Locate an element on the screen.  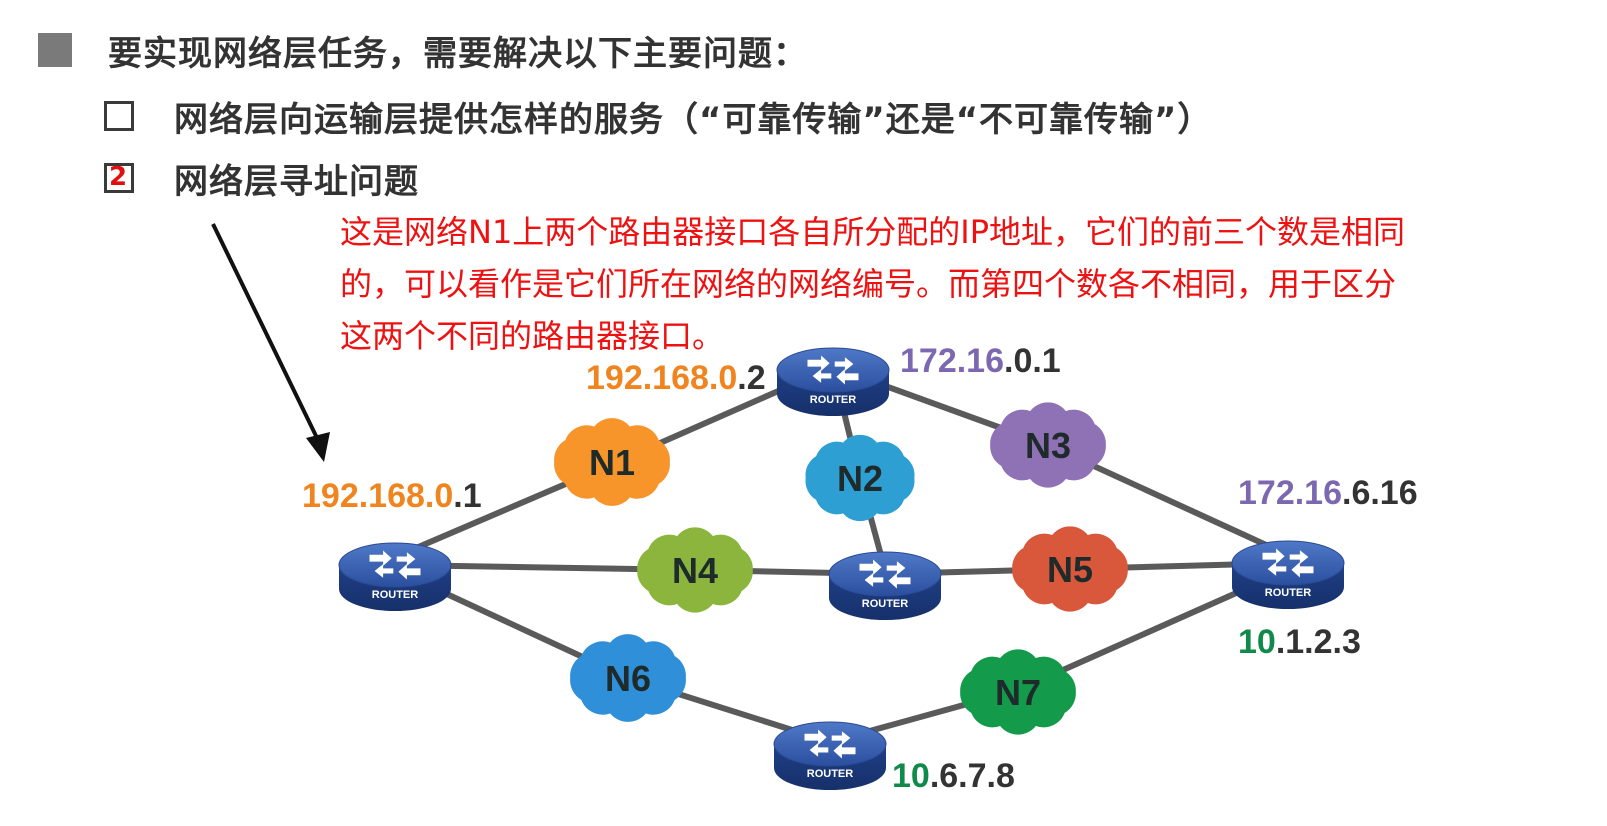
annotation-arrow is located at coordinates (270, 342).